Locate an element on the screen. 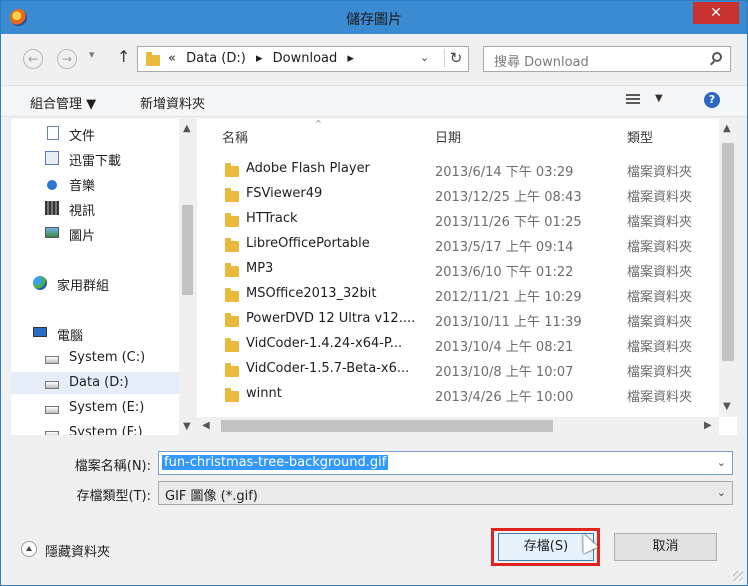 The height and width of the screenshot is (586, 748). nav-item-label: System (F:) is located at coordinates (106, 430).